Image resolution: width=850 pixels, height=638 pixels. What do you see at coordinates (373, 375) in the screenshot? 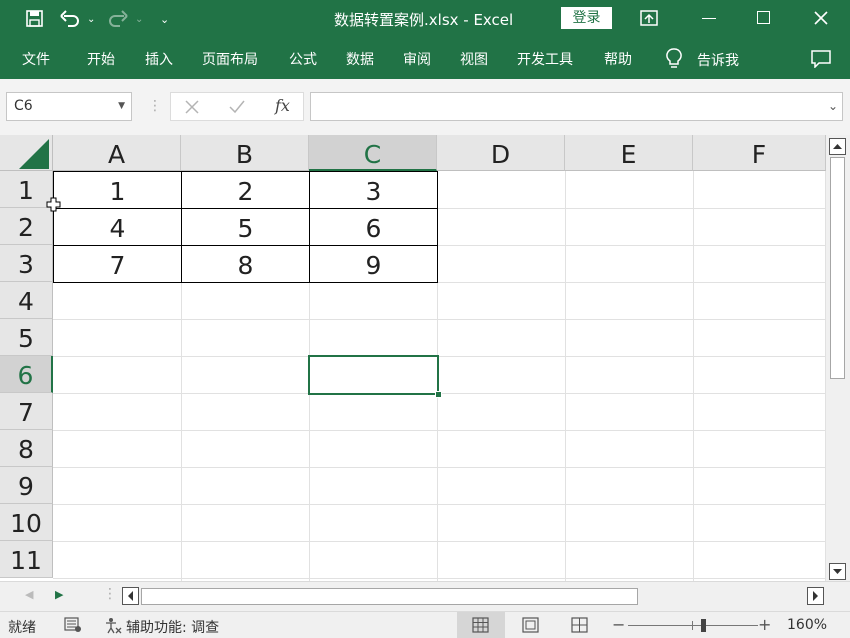
I see `selected-cell-c6` at bounding box center [373, 375].